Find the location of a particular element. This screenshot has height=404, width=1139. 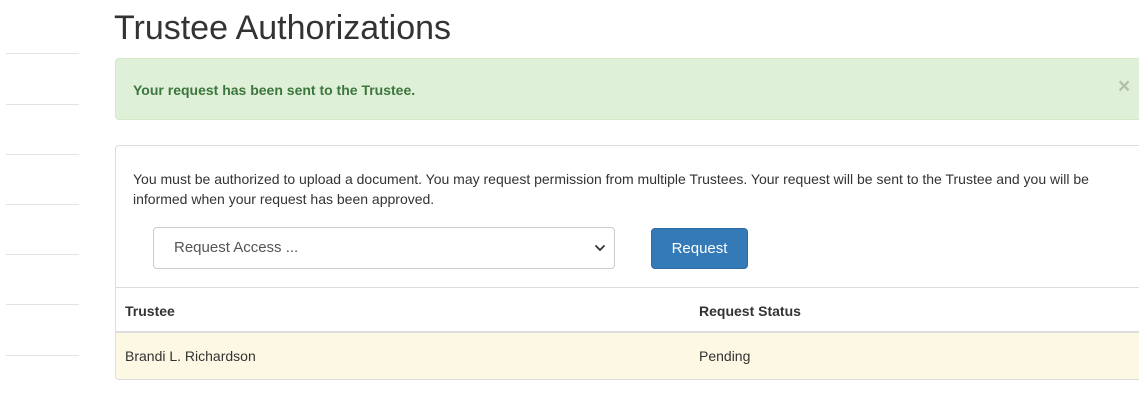

column-header-request-status: Request Status is located at coordinates (750, 311).